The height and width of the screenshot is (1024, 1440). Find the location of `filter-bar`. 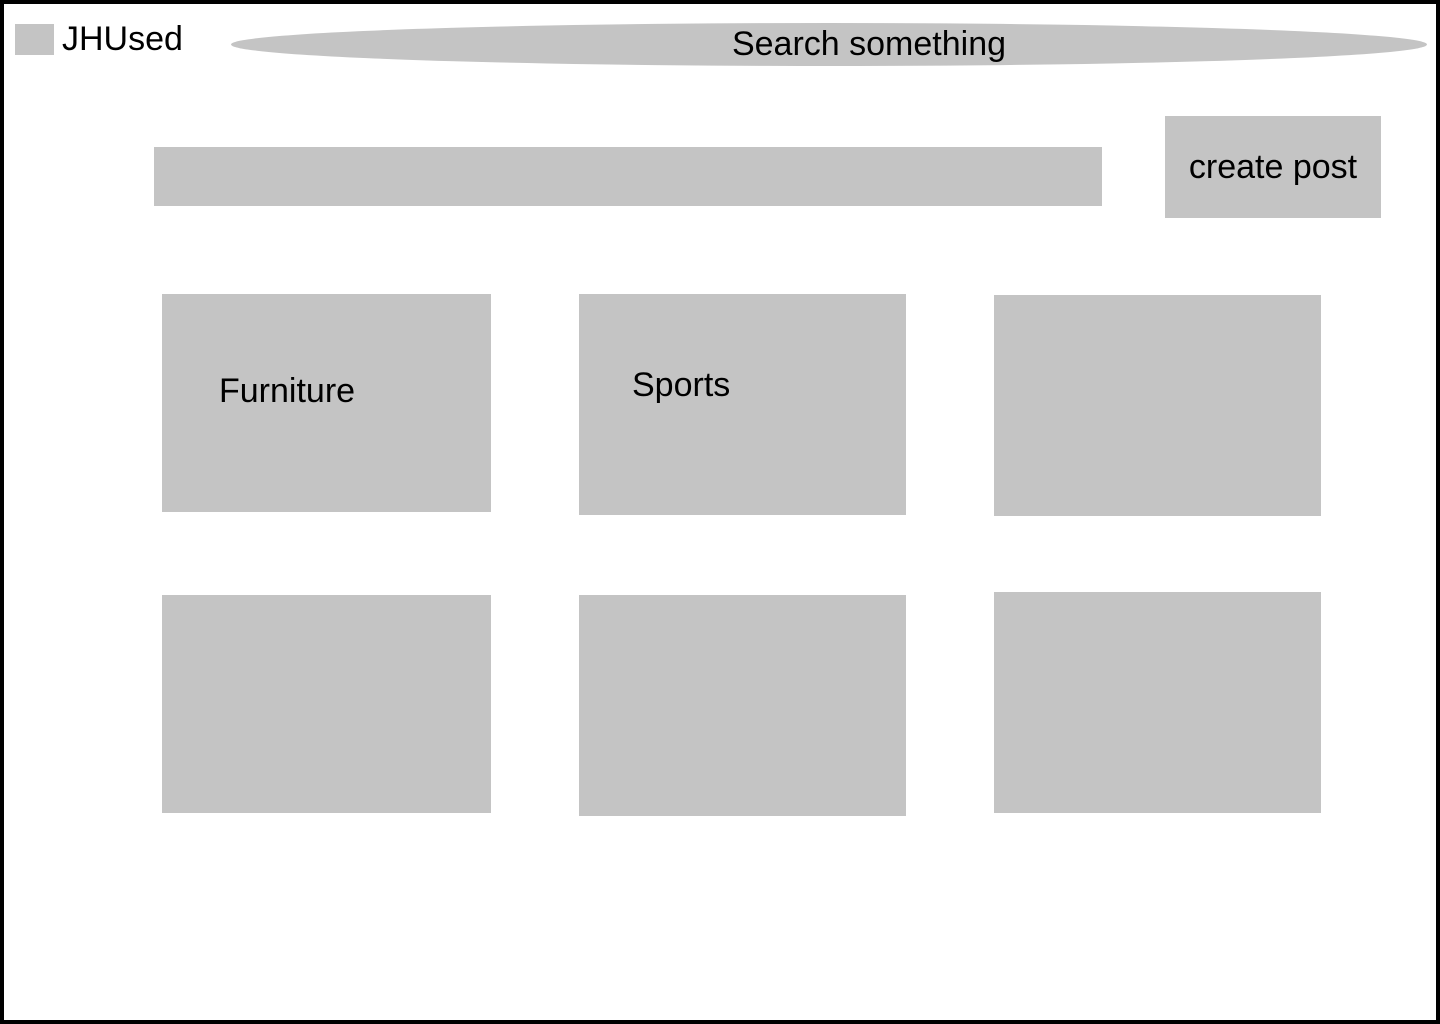

filter-bar is located at coordinates (628, 176).